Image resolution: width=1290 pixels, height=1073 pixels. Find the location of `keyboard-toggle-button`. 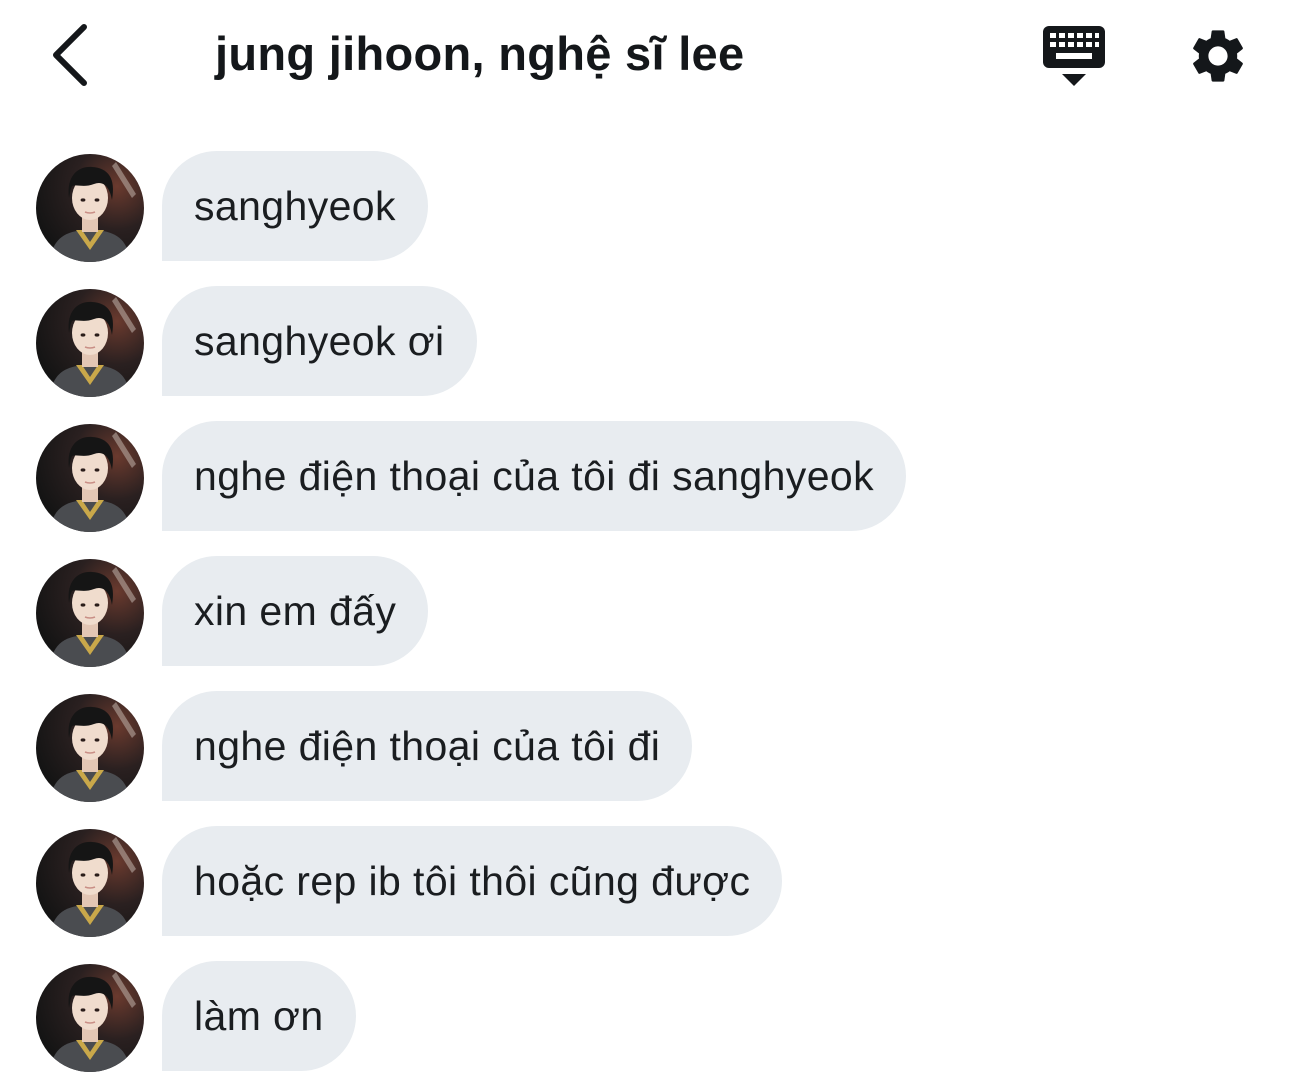

keyboard-toggle-button is located at coordinates (1074, 56).